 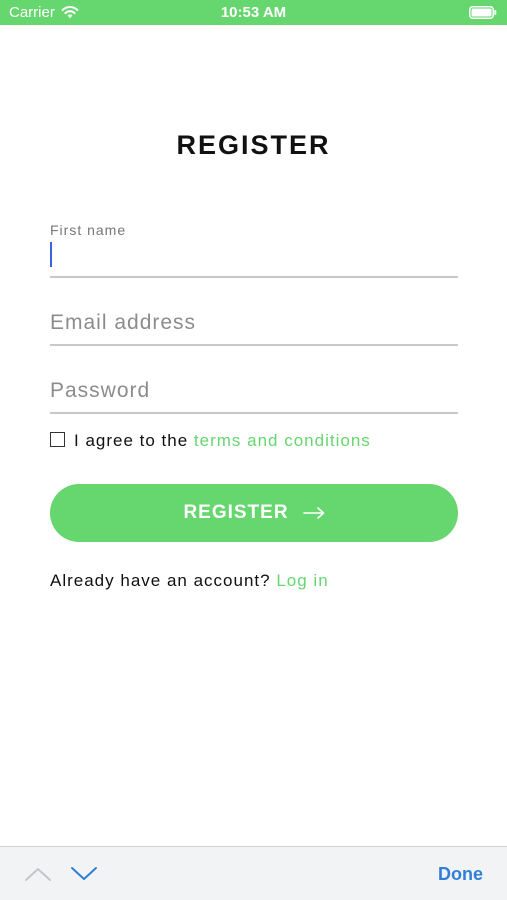 I want to click on page-title: REGISTER, so click(x=253, y=145).